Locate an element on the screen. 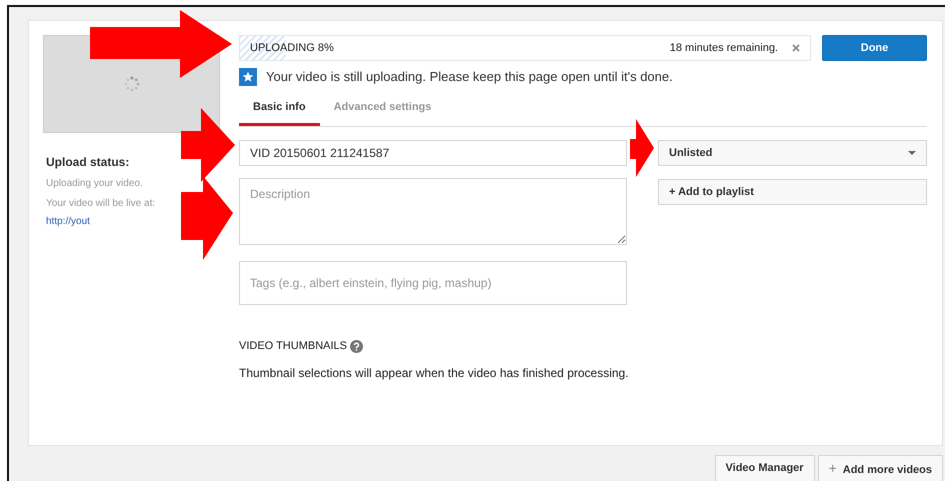  add-videos-button: + Add more videos is located at coordinates (880, 468).